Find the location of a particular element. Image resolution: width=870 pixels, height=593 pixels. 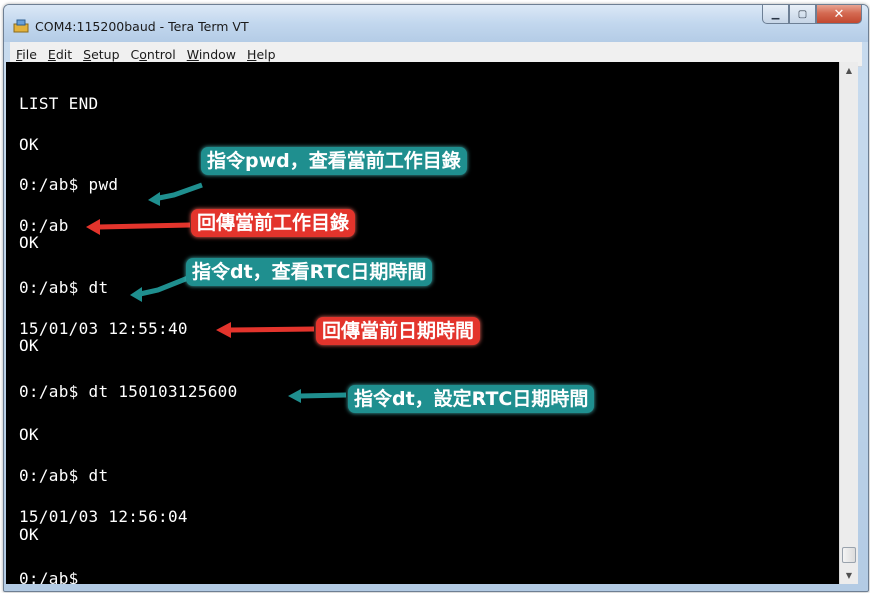

menu-setup: Setup is located at coordinates (101, 54).